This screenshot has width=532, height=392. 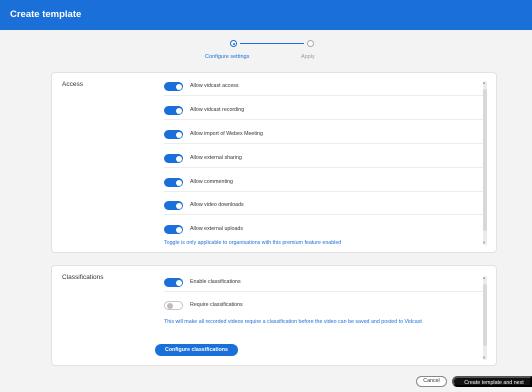 I want to click on external-uploads-toggle, so click(x=173, y=229).